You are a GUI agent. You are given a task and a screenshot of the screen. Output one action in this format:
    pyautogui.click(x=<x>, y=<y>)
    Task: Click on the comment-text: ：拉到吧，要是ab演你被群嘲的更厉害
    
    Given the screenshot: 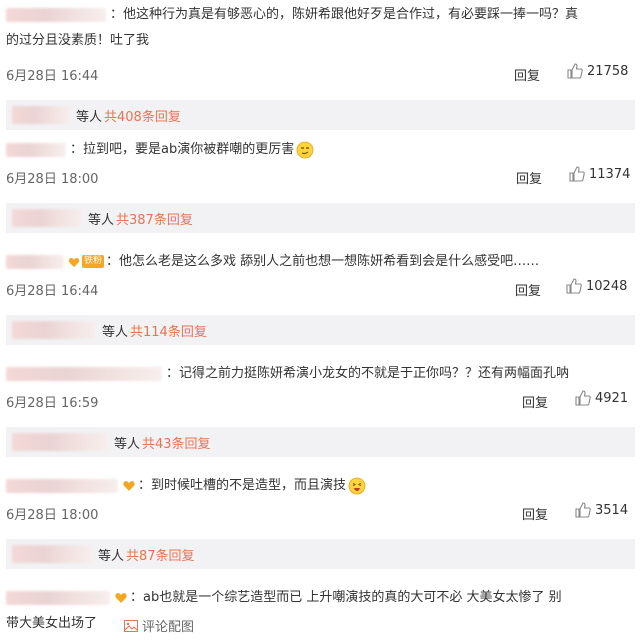 What is the action you would take?
    pyautogui.click(x=320, y=150)
    